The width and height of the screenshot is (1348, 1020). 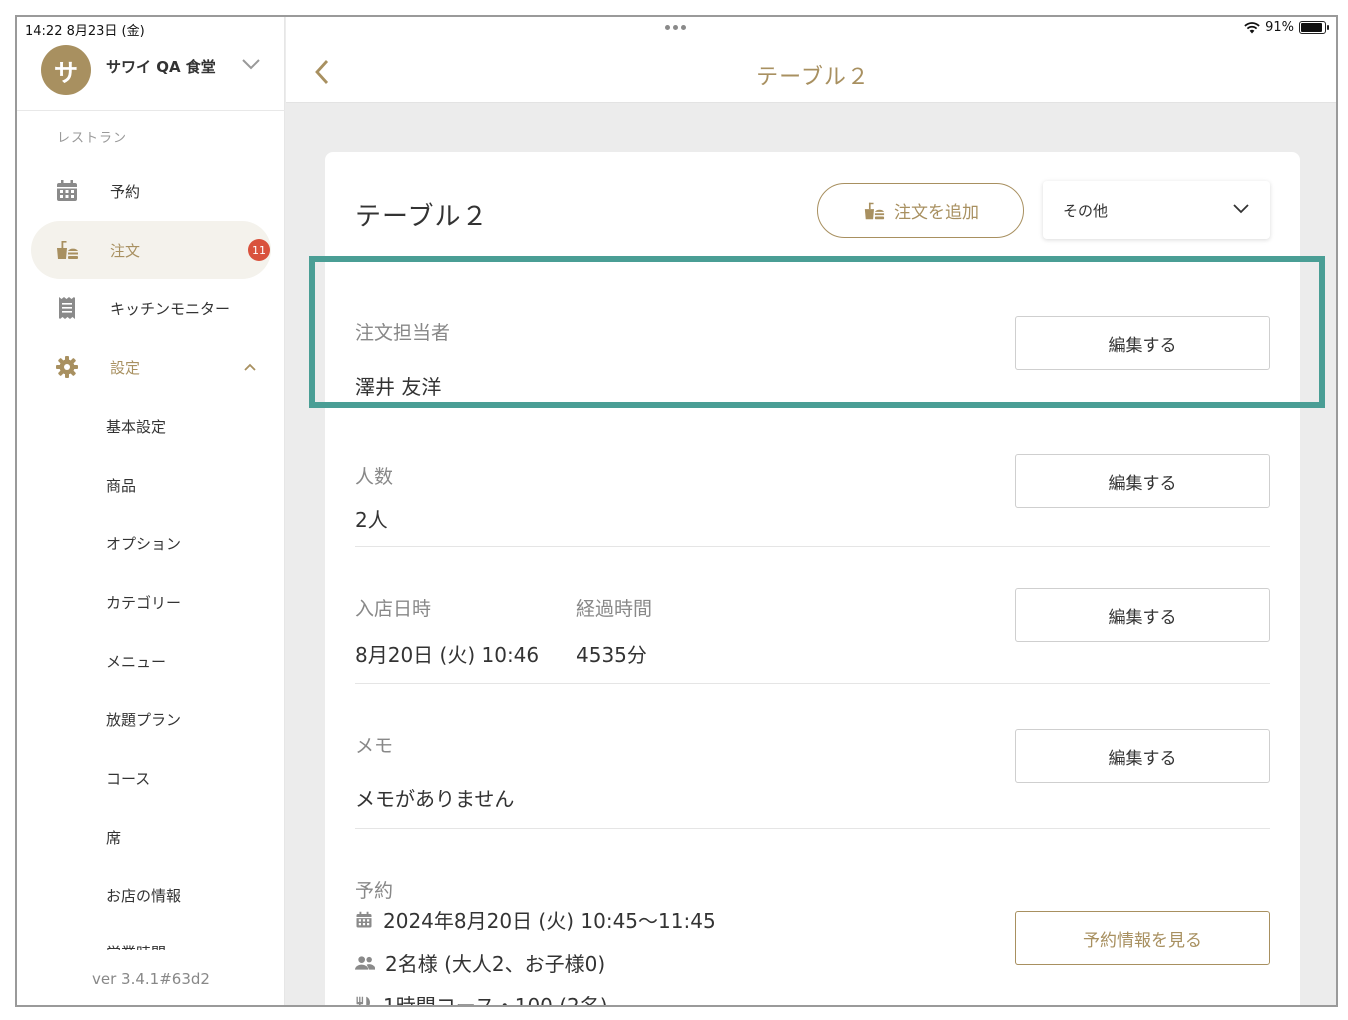 I want to click on page-title: テーブル２, so click(x=813, y=77).